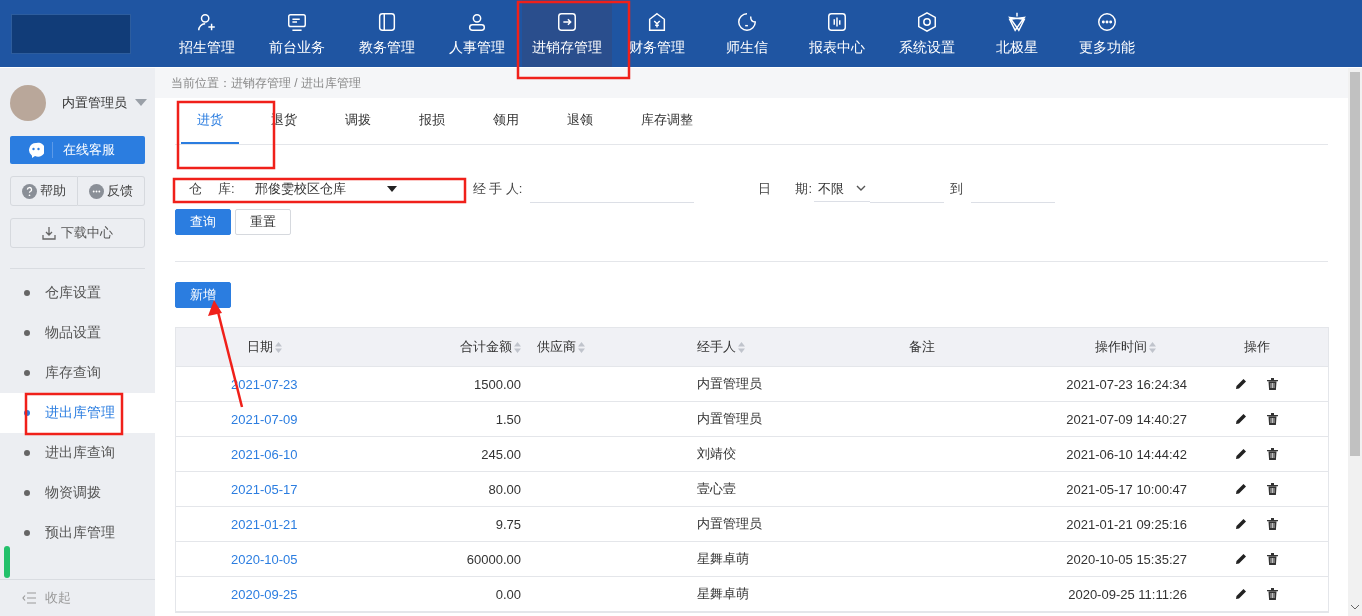  Describe the element at coordinates (837, 33) in the screenshot. I see `nav-tab: 报表中心` at that location.